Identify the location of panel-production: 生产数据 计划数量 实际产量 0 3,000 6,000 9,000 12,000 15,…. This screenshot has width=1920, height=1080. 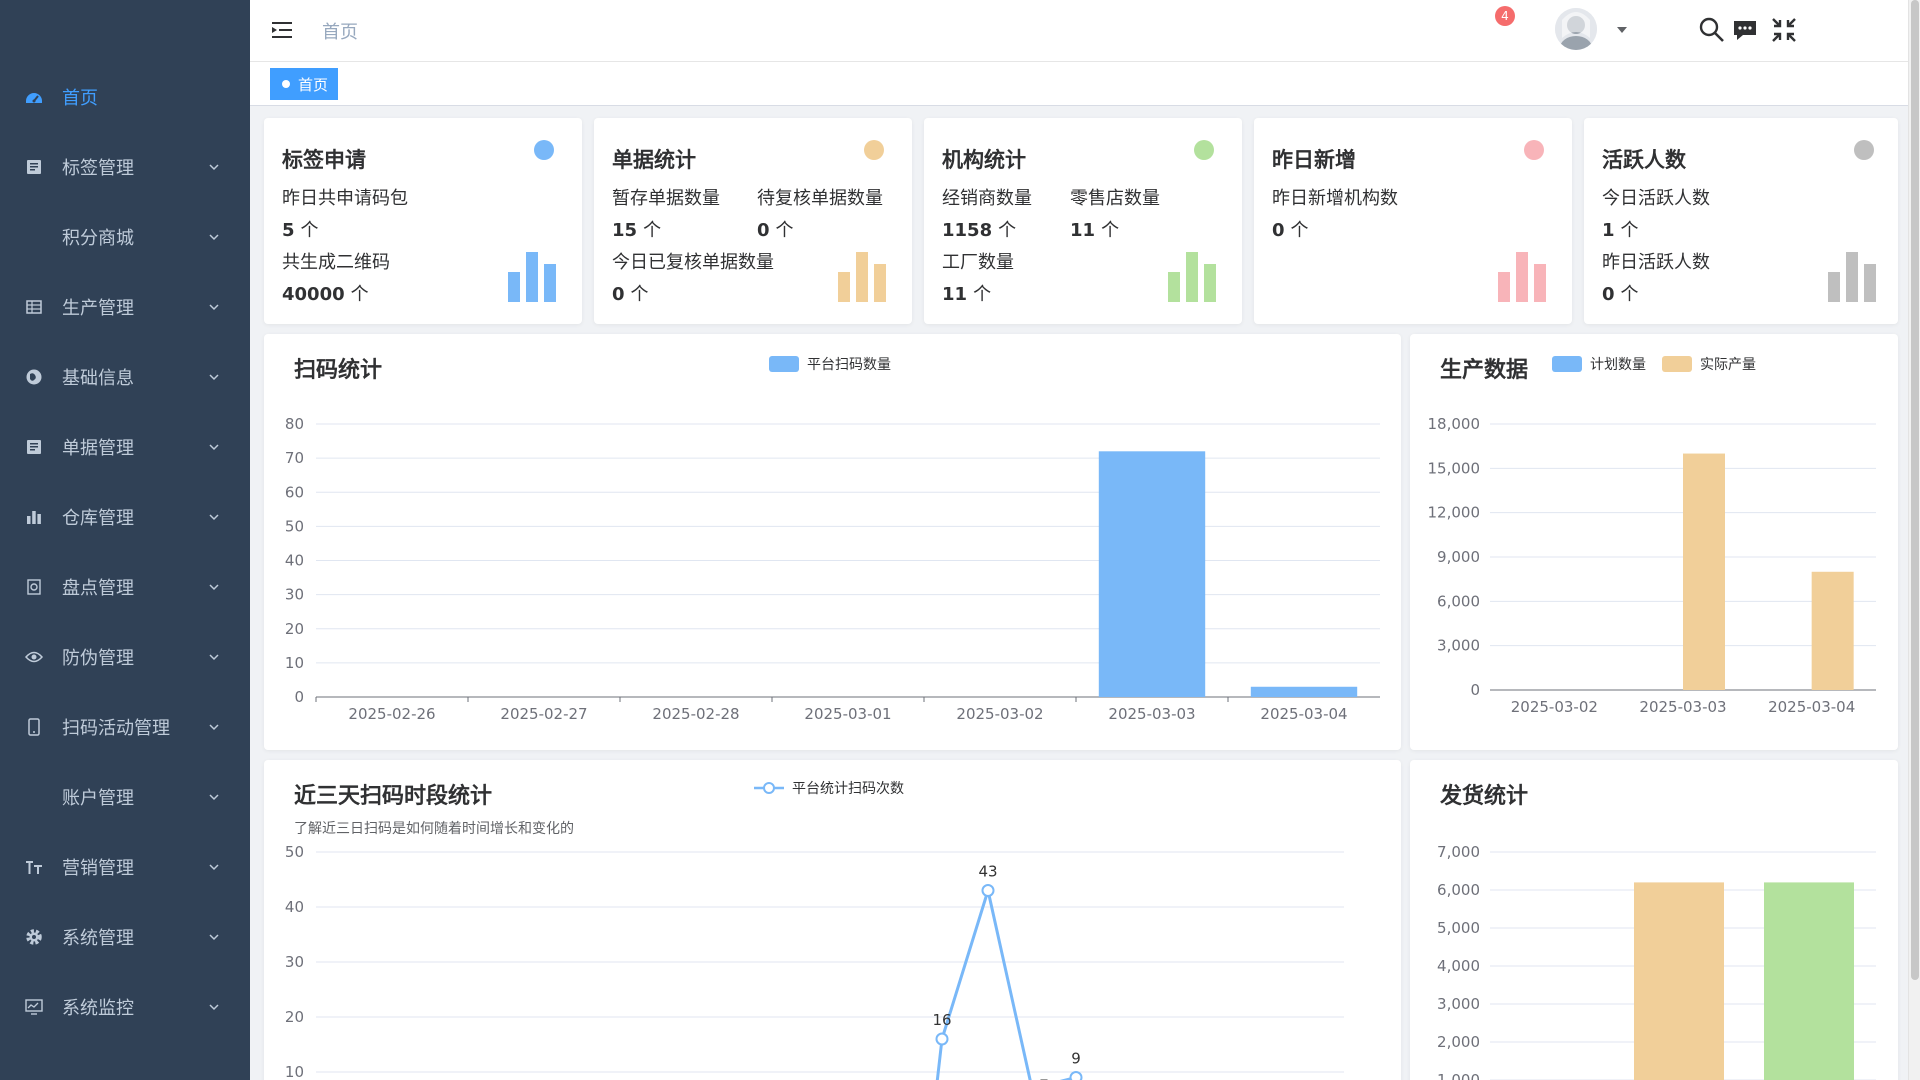
(1654, 542).